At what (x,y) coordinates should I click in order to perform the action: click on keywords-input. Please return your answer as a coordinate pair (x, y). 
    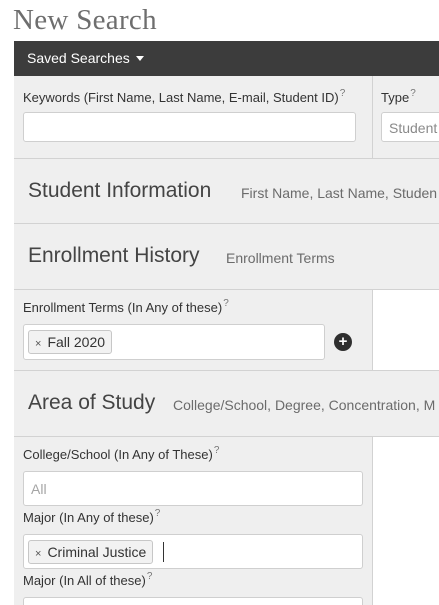
    Looking at the image, I should click on (189, 127).